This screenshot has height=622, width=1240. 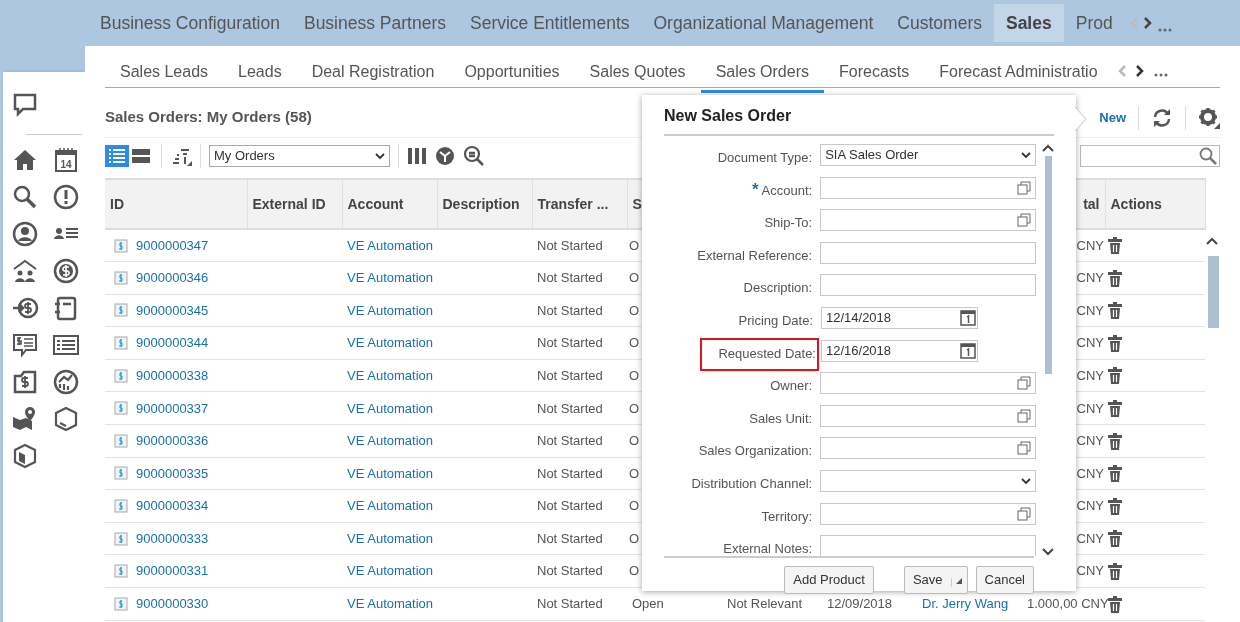 What do you see at coordinates (1048, 552) in the screenshot?
I see `chevron-down-icon` at bounding box center [1048, 552].